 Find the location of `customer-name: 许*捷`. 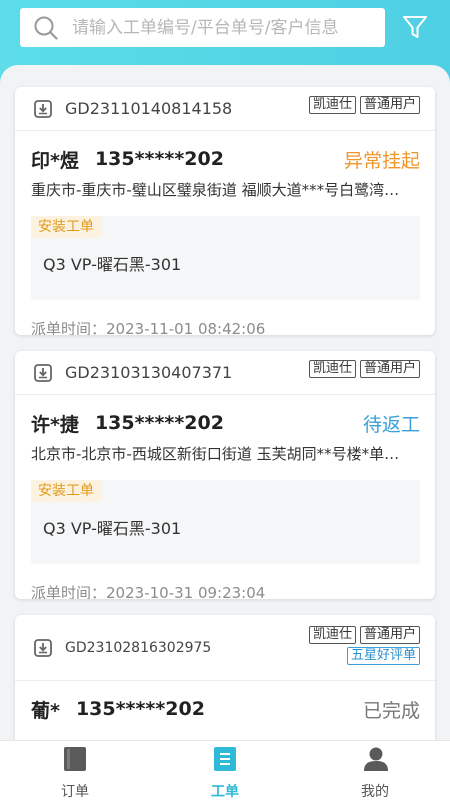

customer-name: 许*捷 is located at coordinates (55, 424).